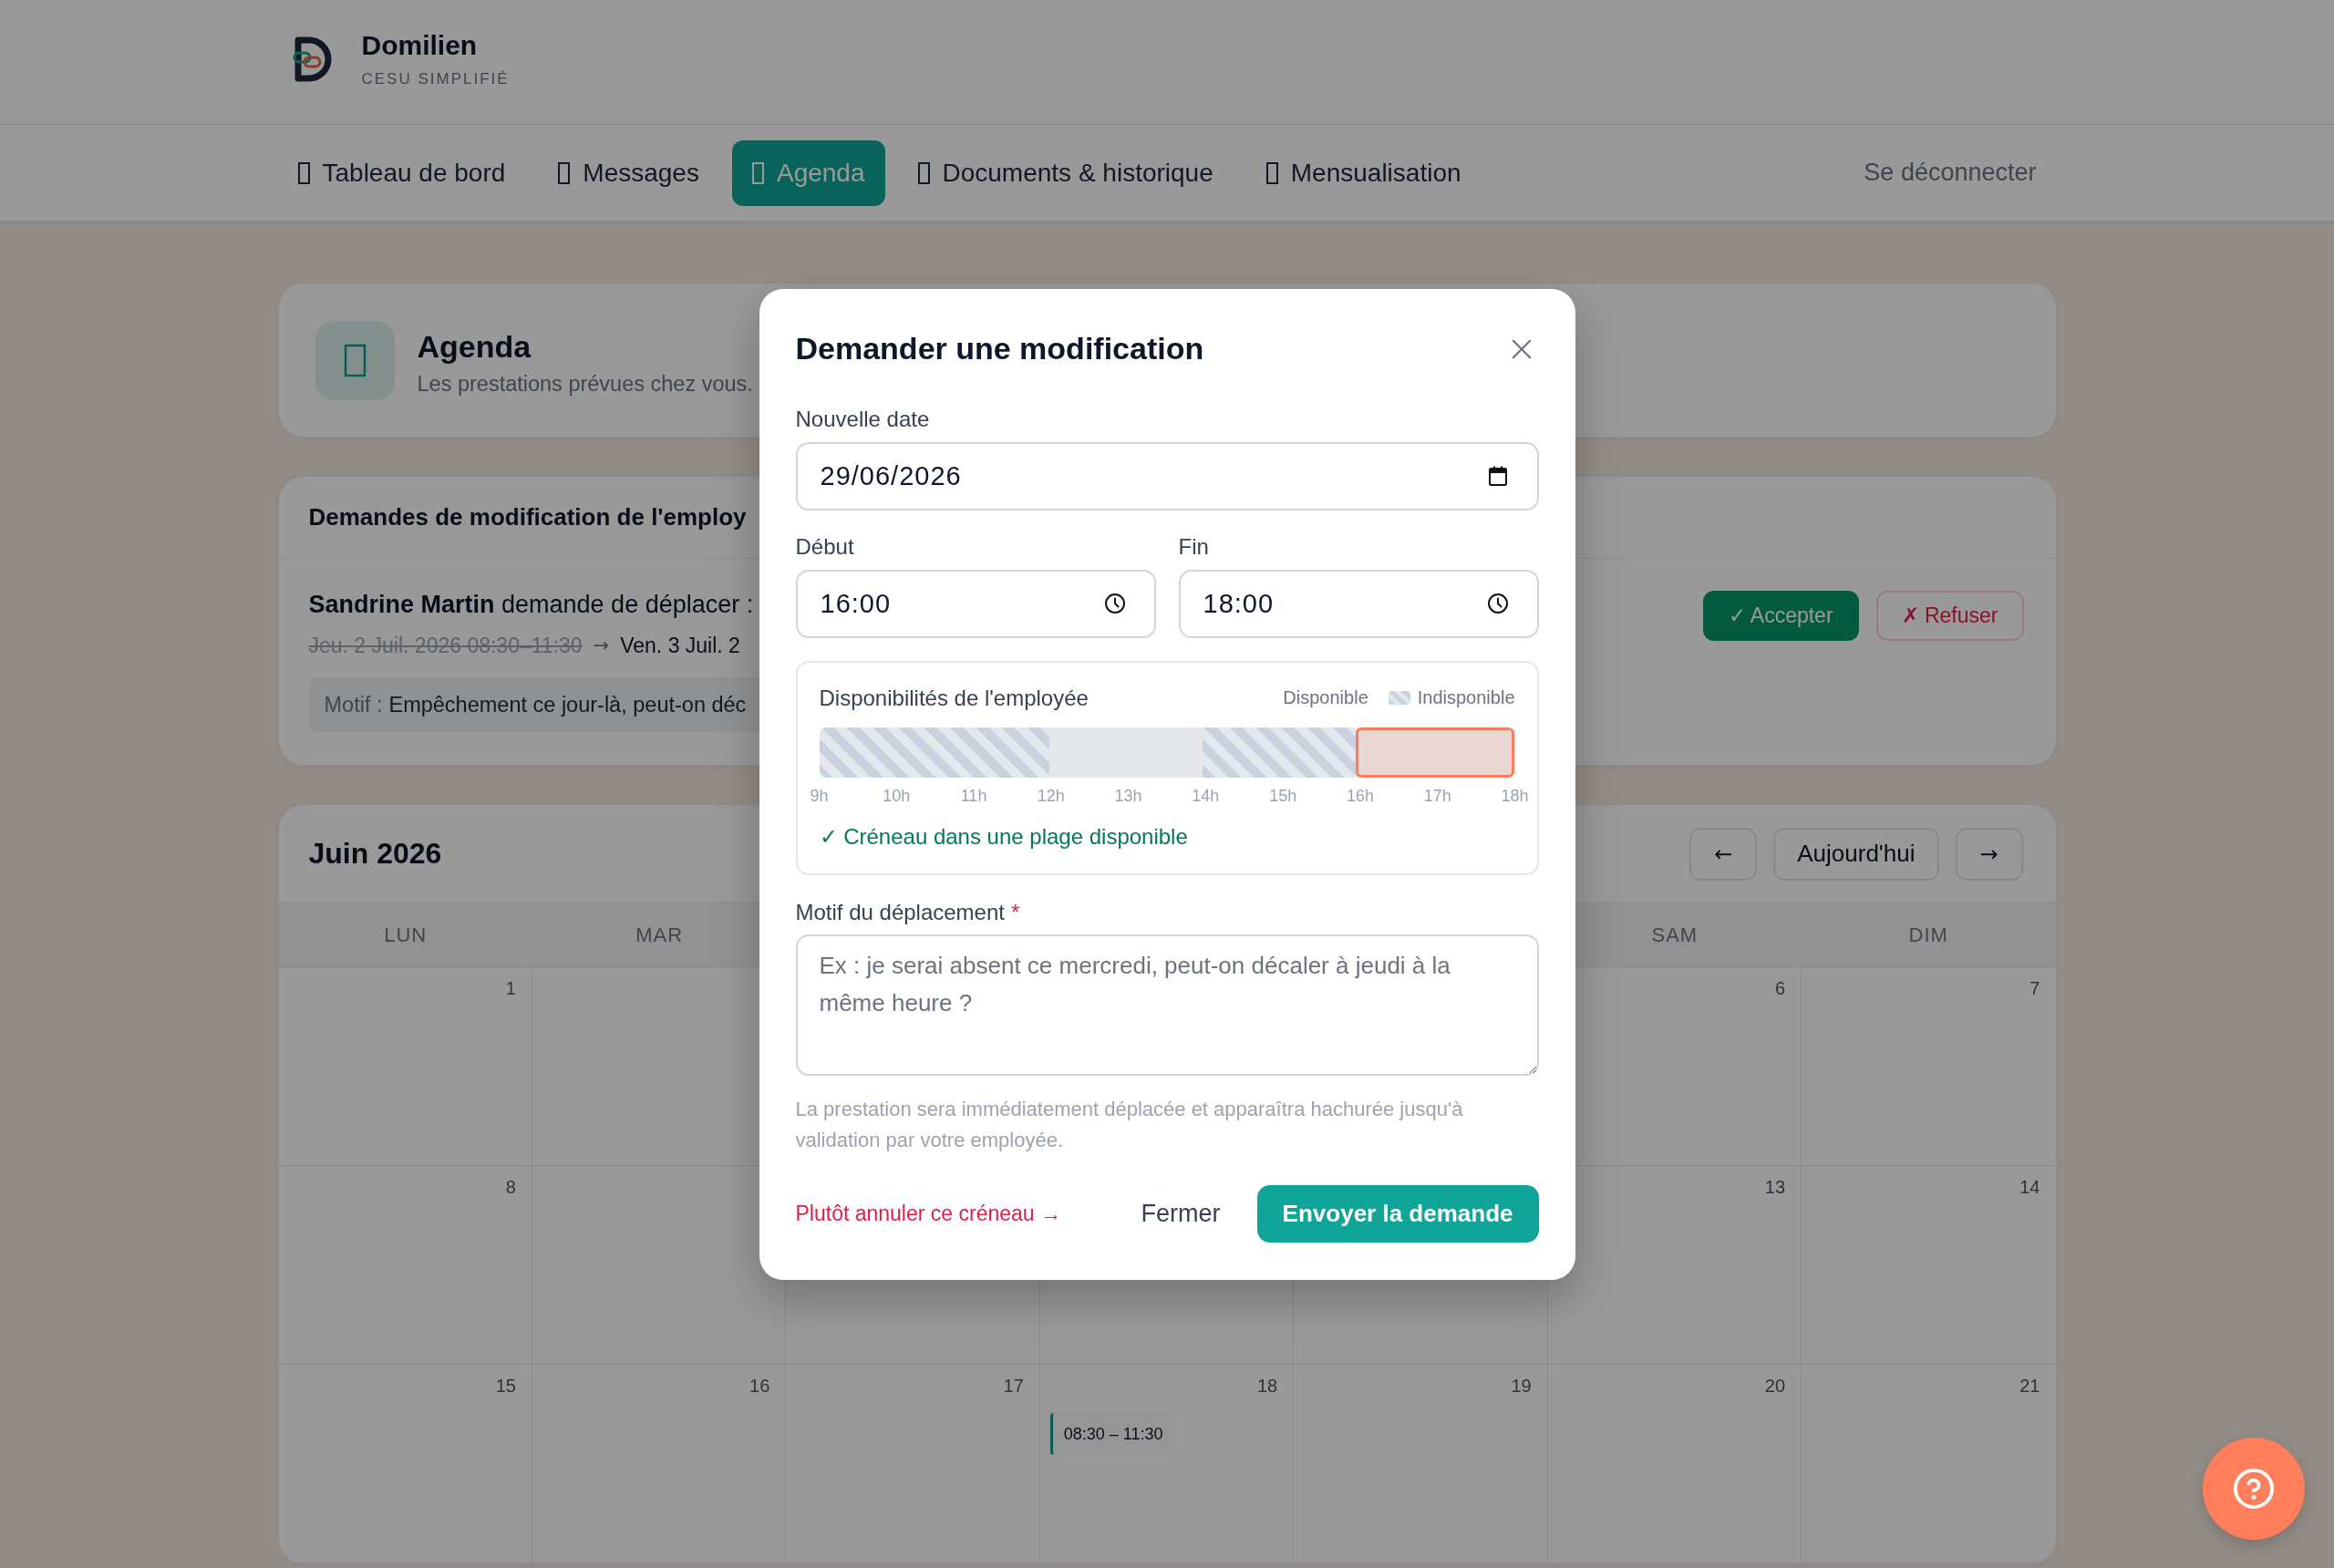 The image size is (2334, 1568). I want to click on time-input: 18:00, so click(1359, 603).